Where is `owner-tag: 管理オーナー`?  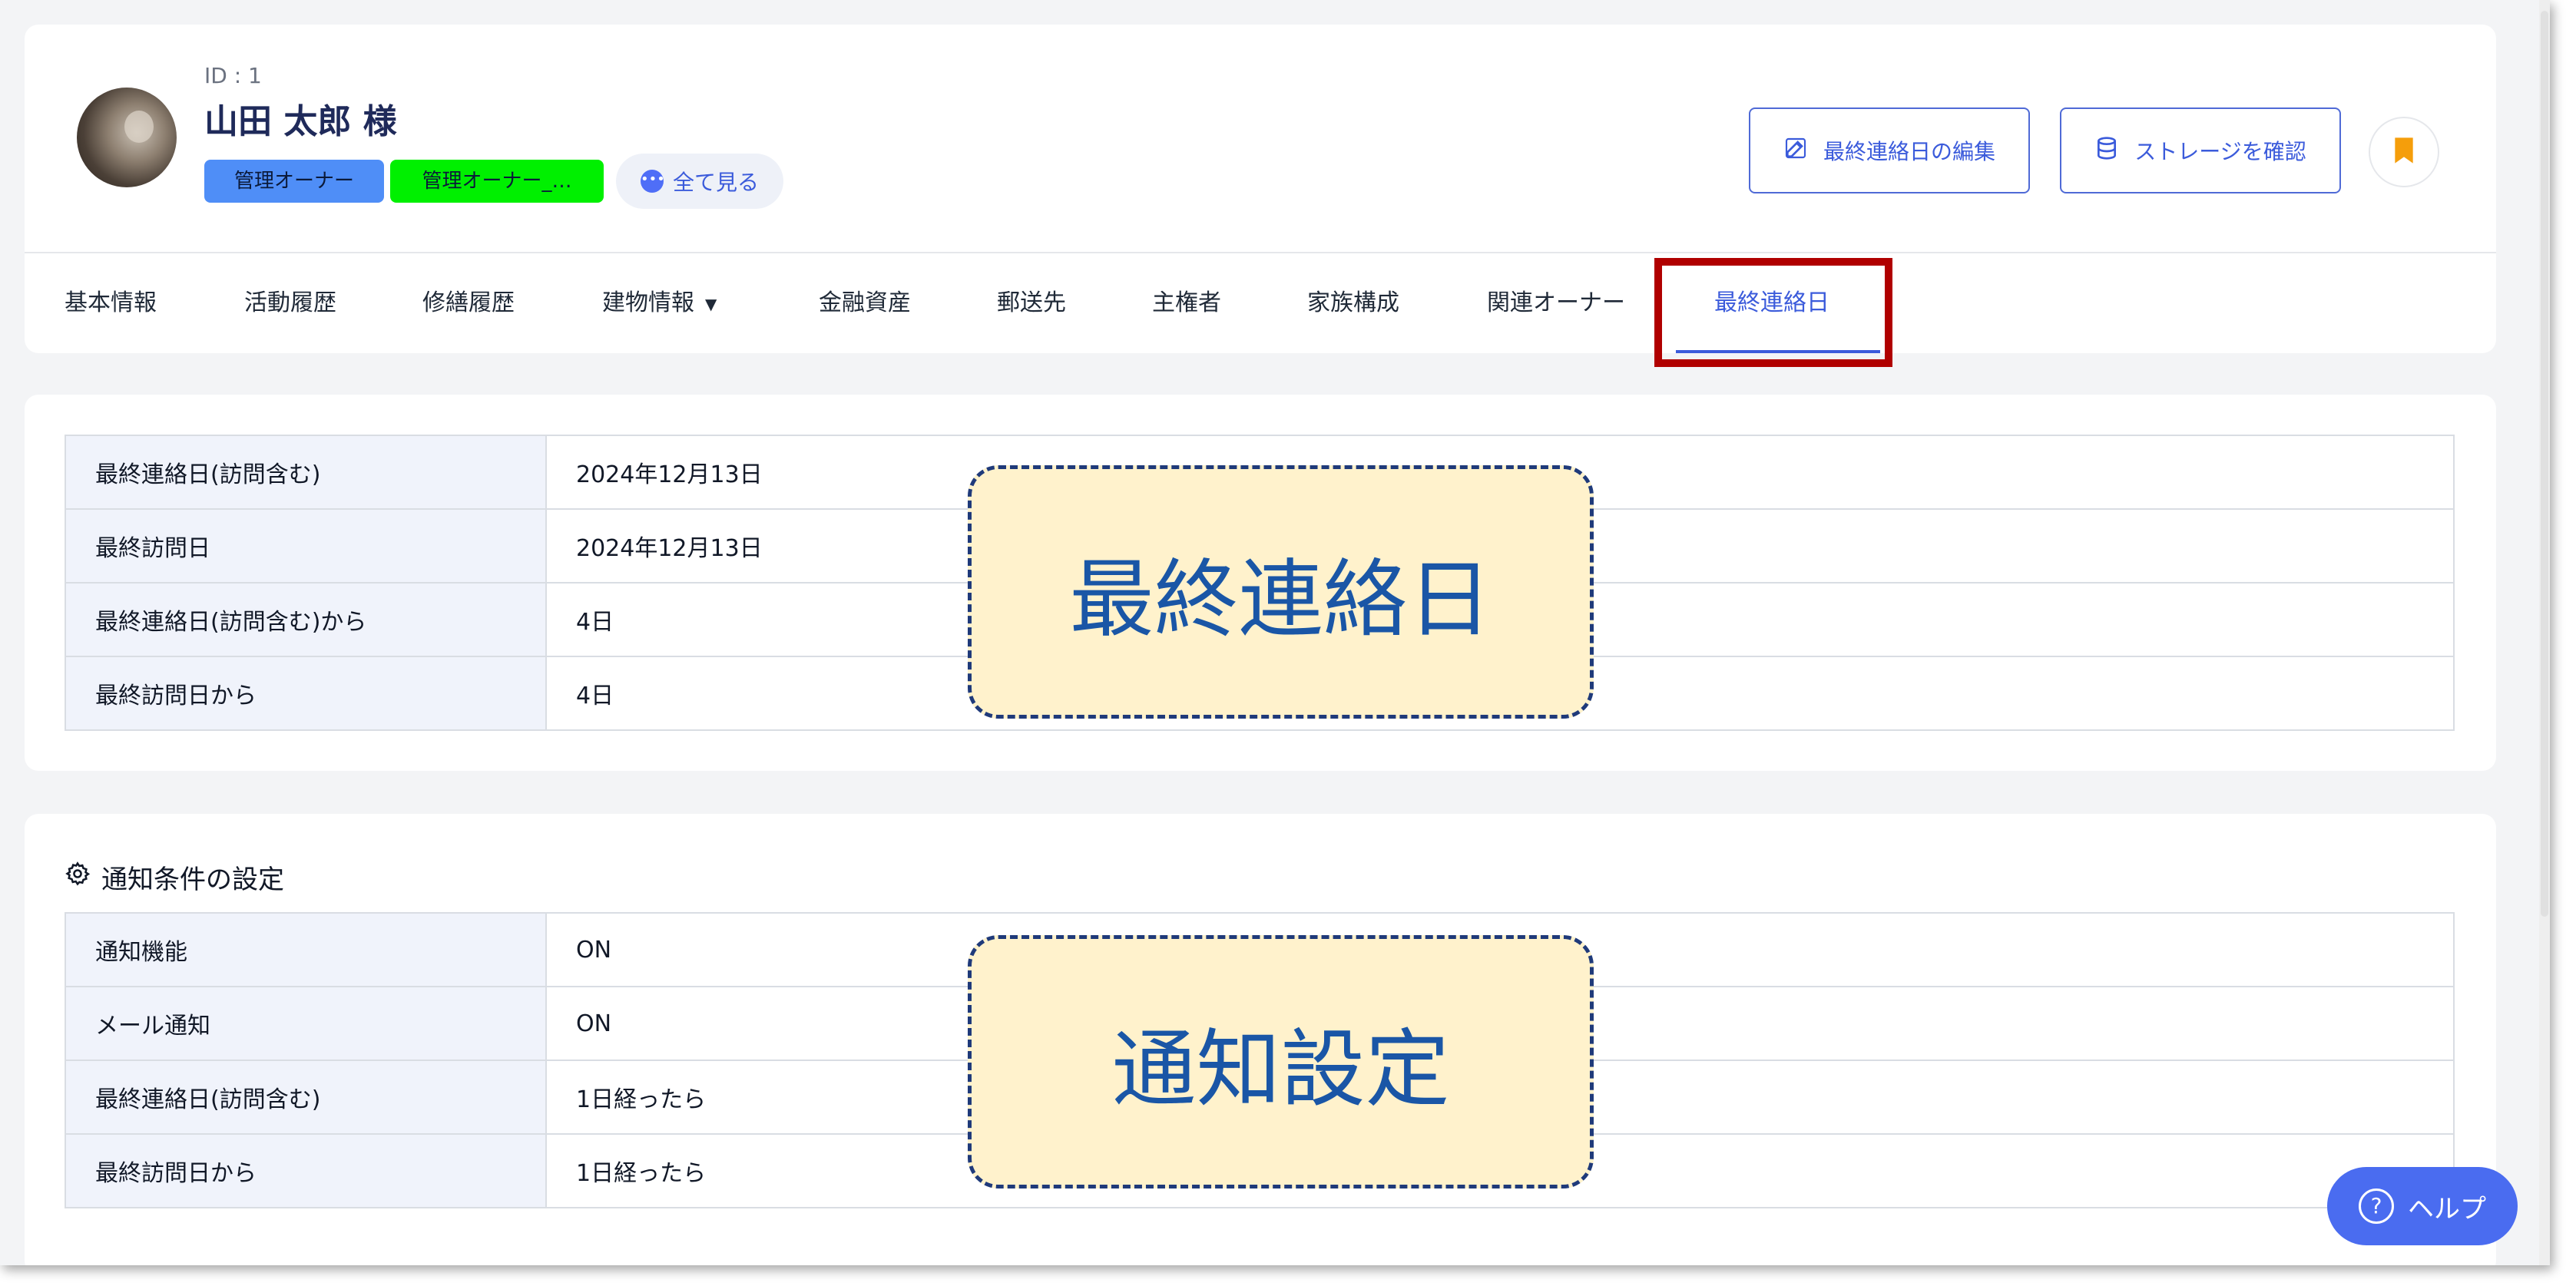
owner-tag: 管理オーナー is located at coordinates (294, 181).